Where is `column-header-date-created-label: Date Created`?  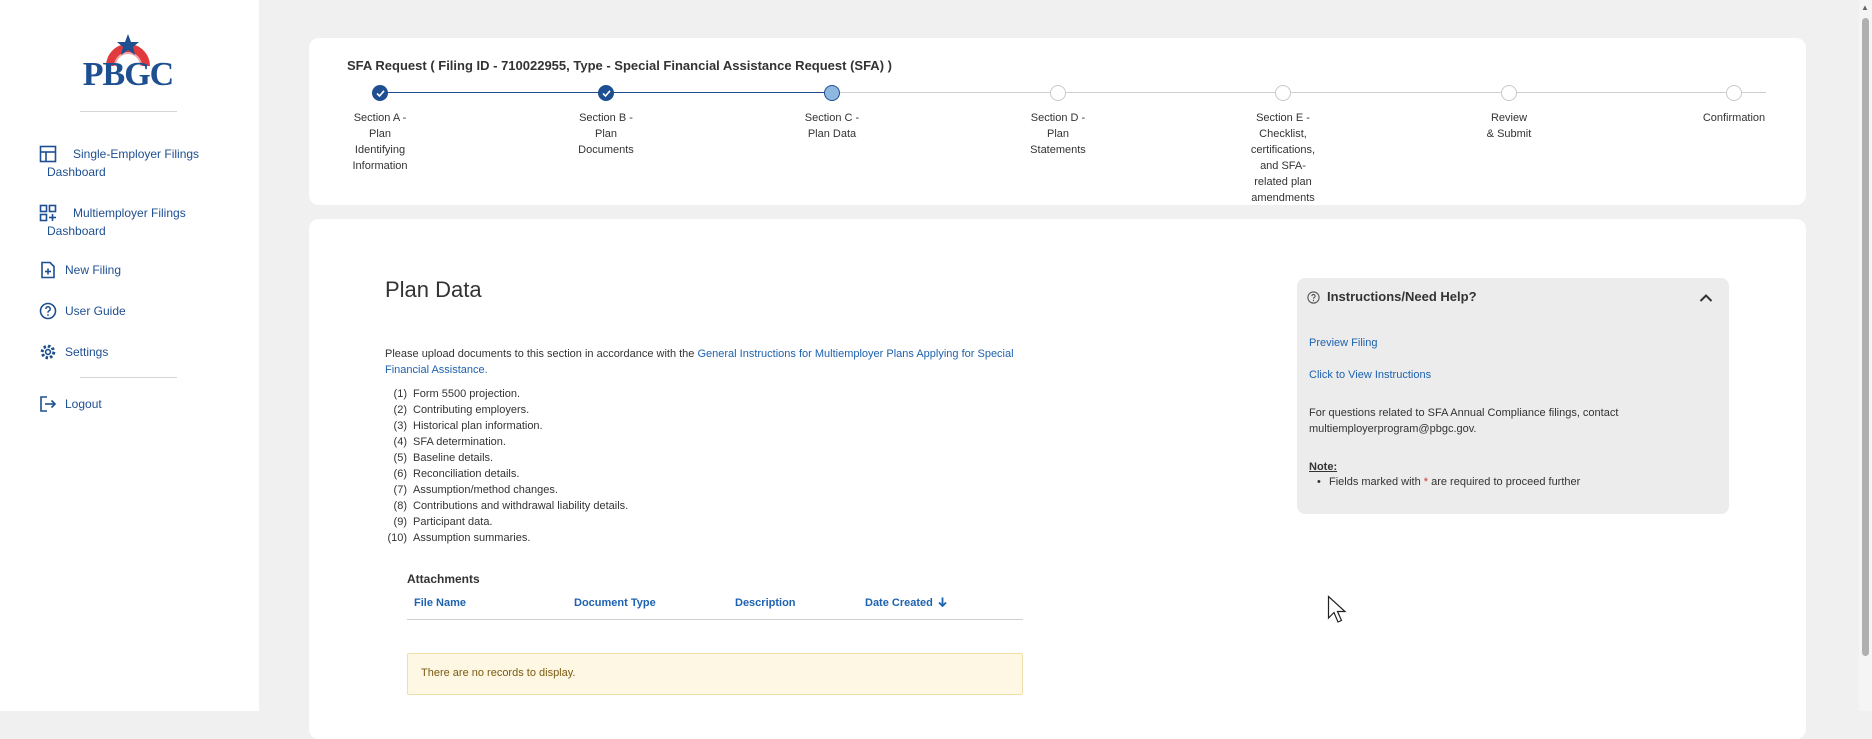 column-header-date-created-label: Date Created is located at coordinates (899, 603).